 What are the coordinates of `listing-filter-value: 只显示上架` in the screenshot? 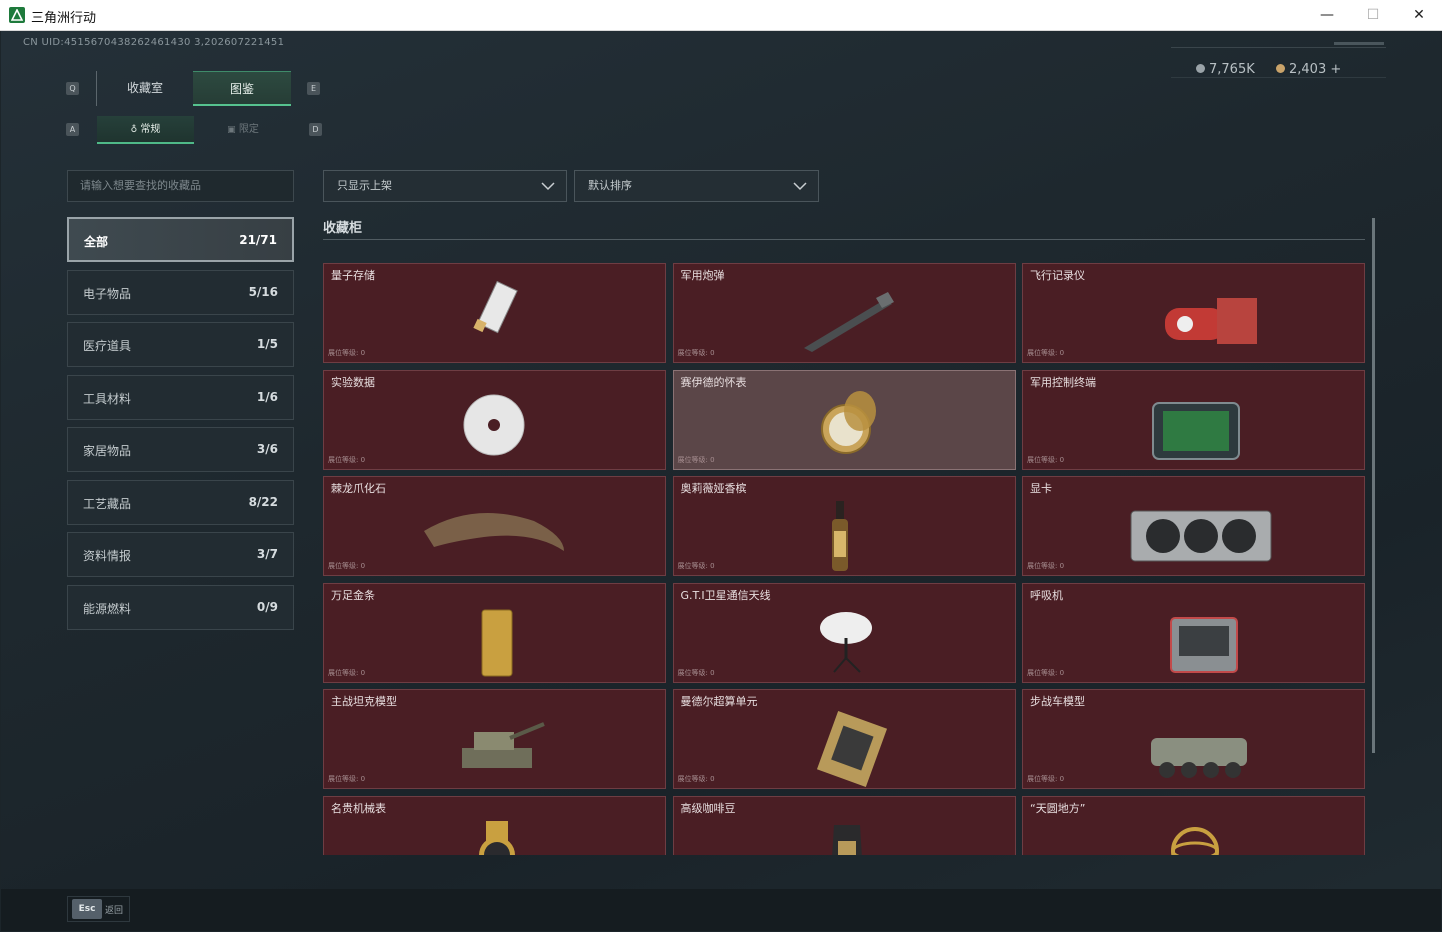 It's located at (364, 185).